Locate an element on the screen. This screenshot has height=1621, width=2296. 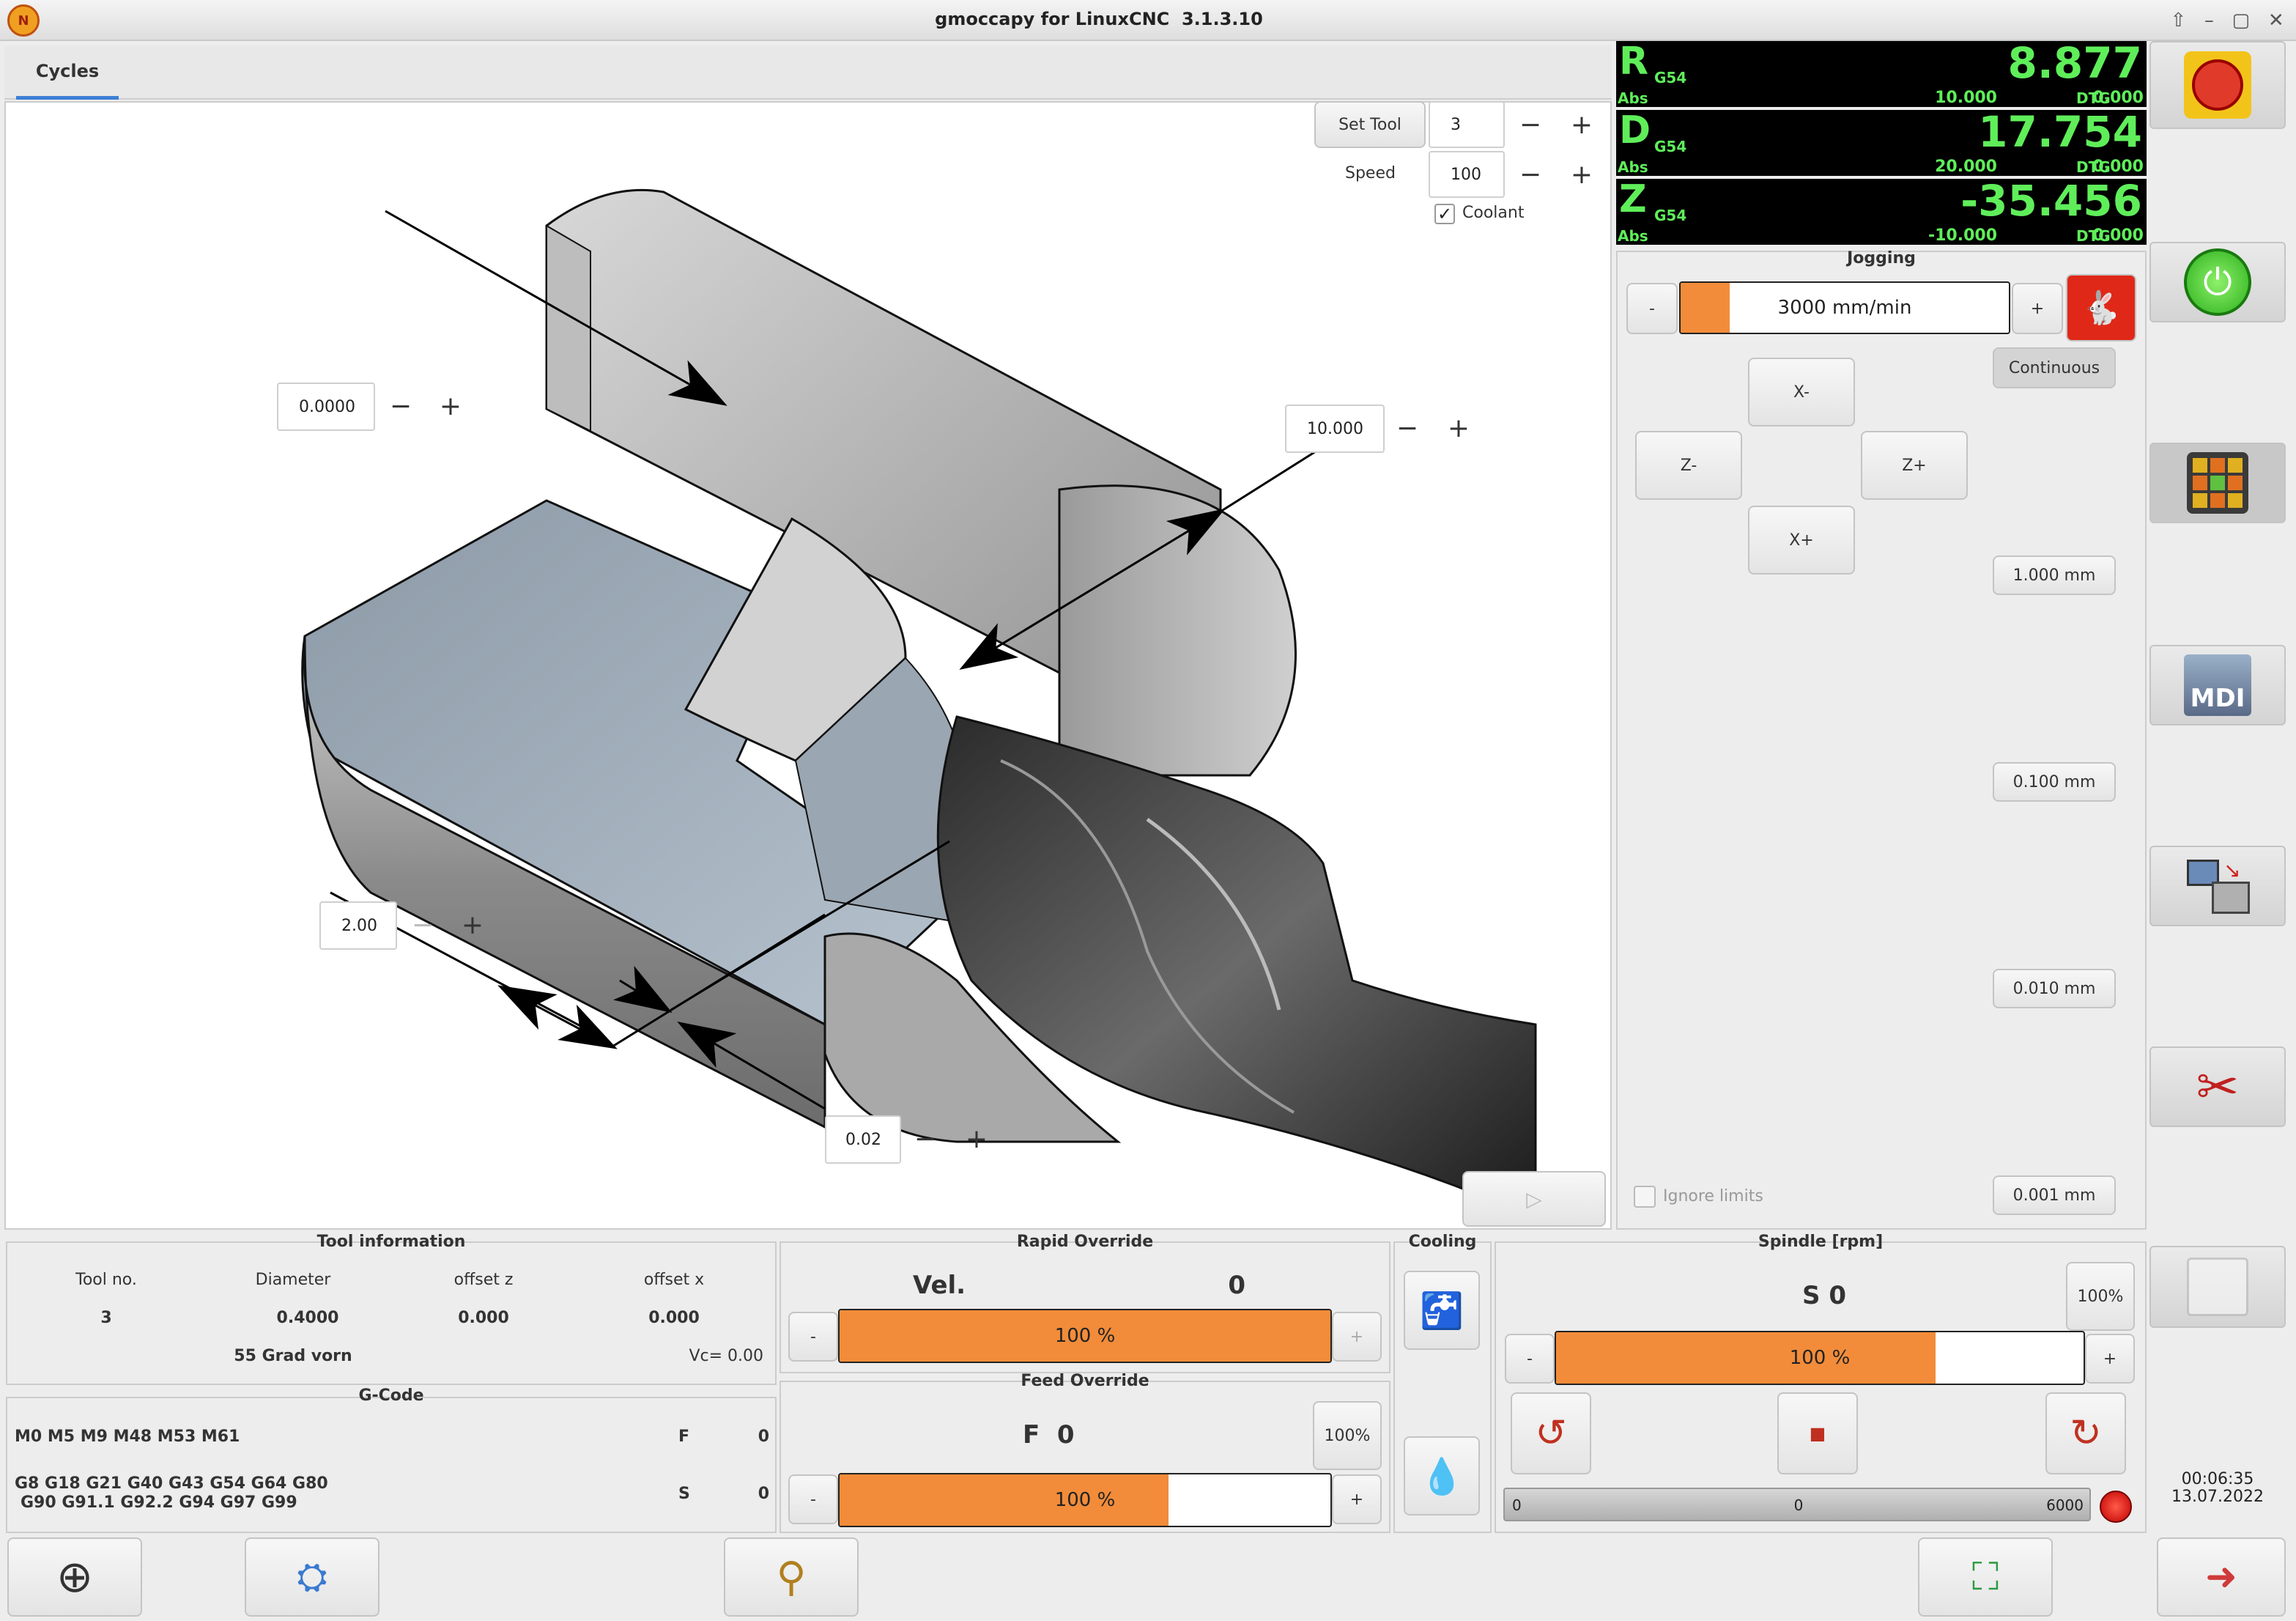
speed-field: 100 is located at coordinates (1467, 174).